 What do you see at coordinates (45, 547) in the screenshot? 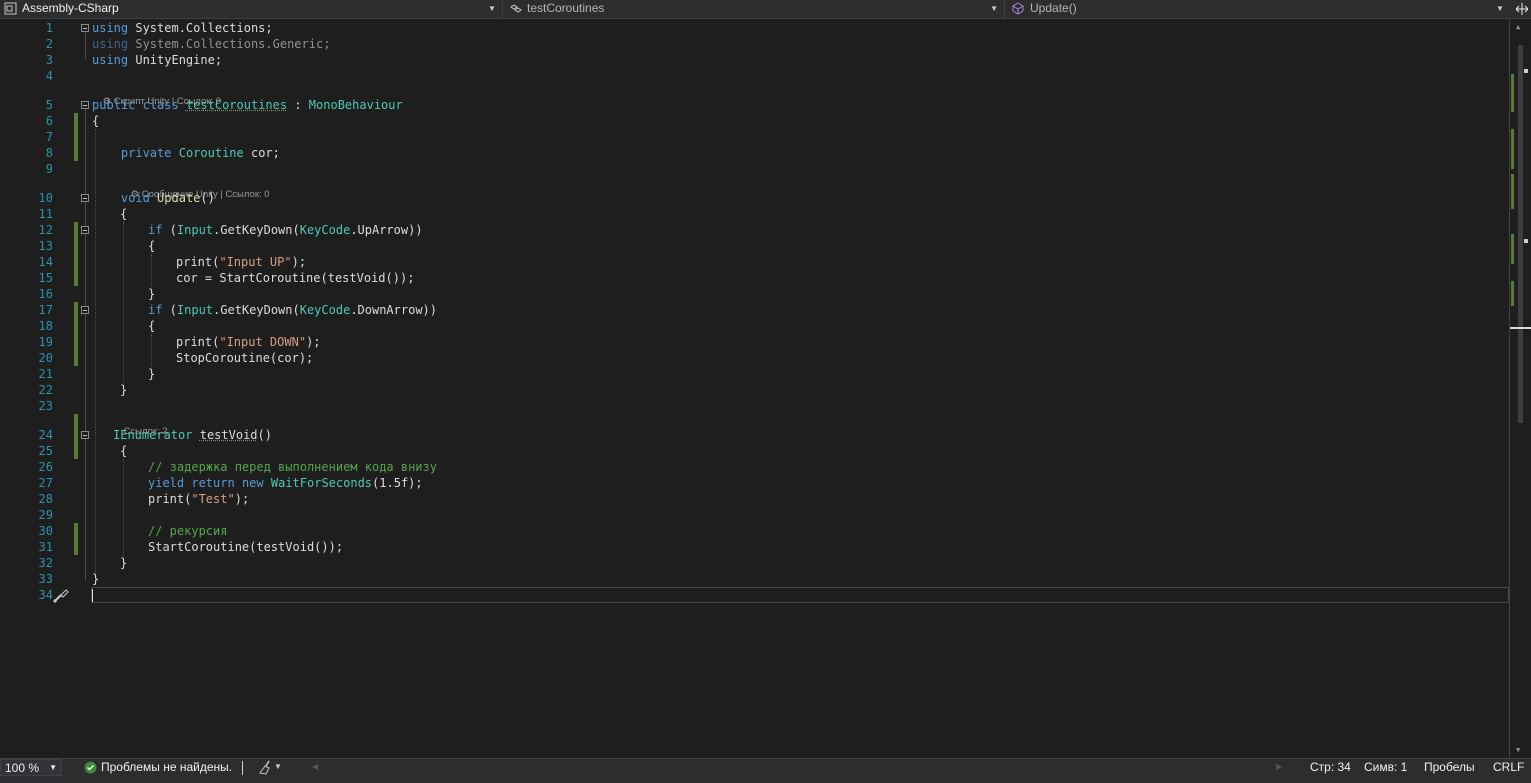
I see `line-number: 31` at bounding box center [45, 547].